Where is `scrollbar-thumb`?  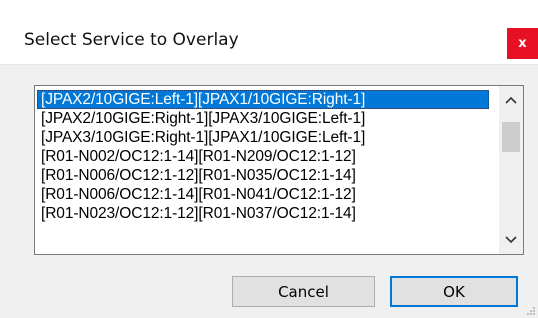 scrollbar-thumb is located at coordinates (511, 137).